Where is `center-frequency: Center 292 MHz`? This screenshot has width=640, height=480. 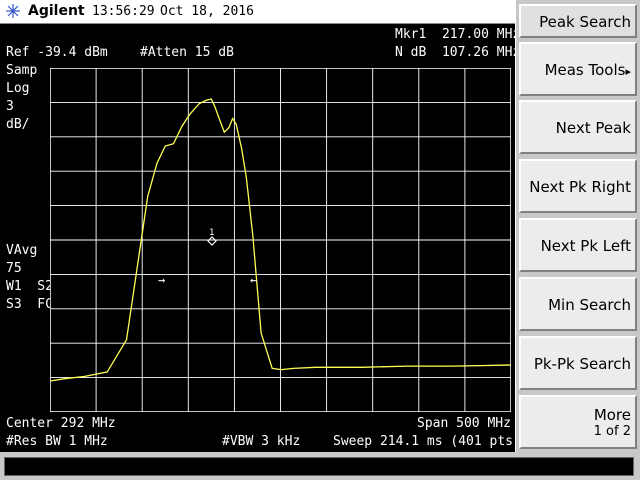
center-frequency: Center 292 MHz is located at coordinates (61, 423).